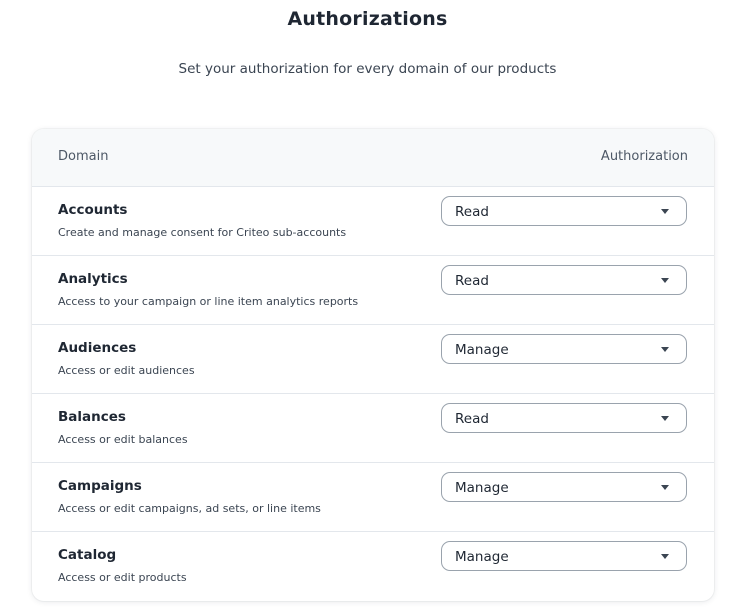 The height and width of the screenshot is (615, 735). I want to click on page-title: Authorizations, so click(367, 19).